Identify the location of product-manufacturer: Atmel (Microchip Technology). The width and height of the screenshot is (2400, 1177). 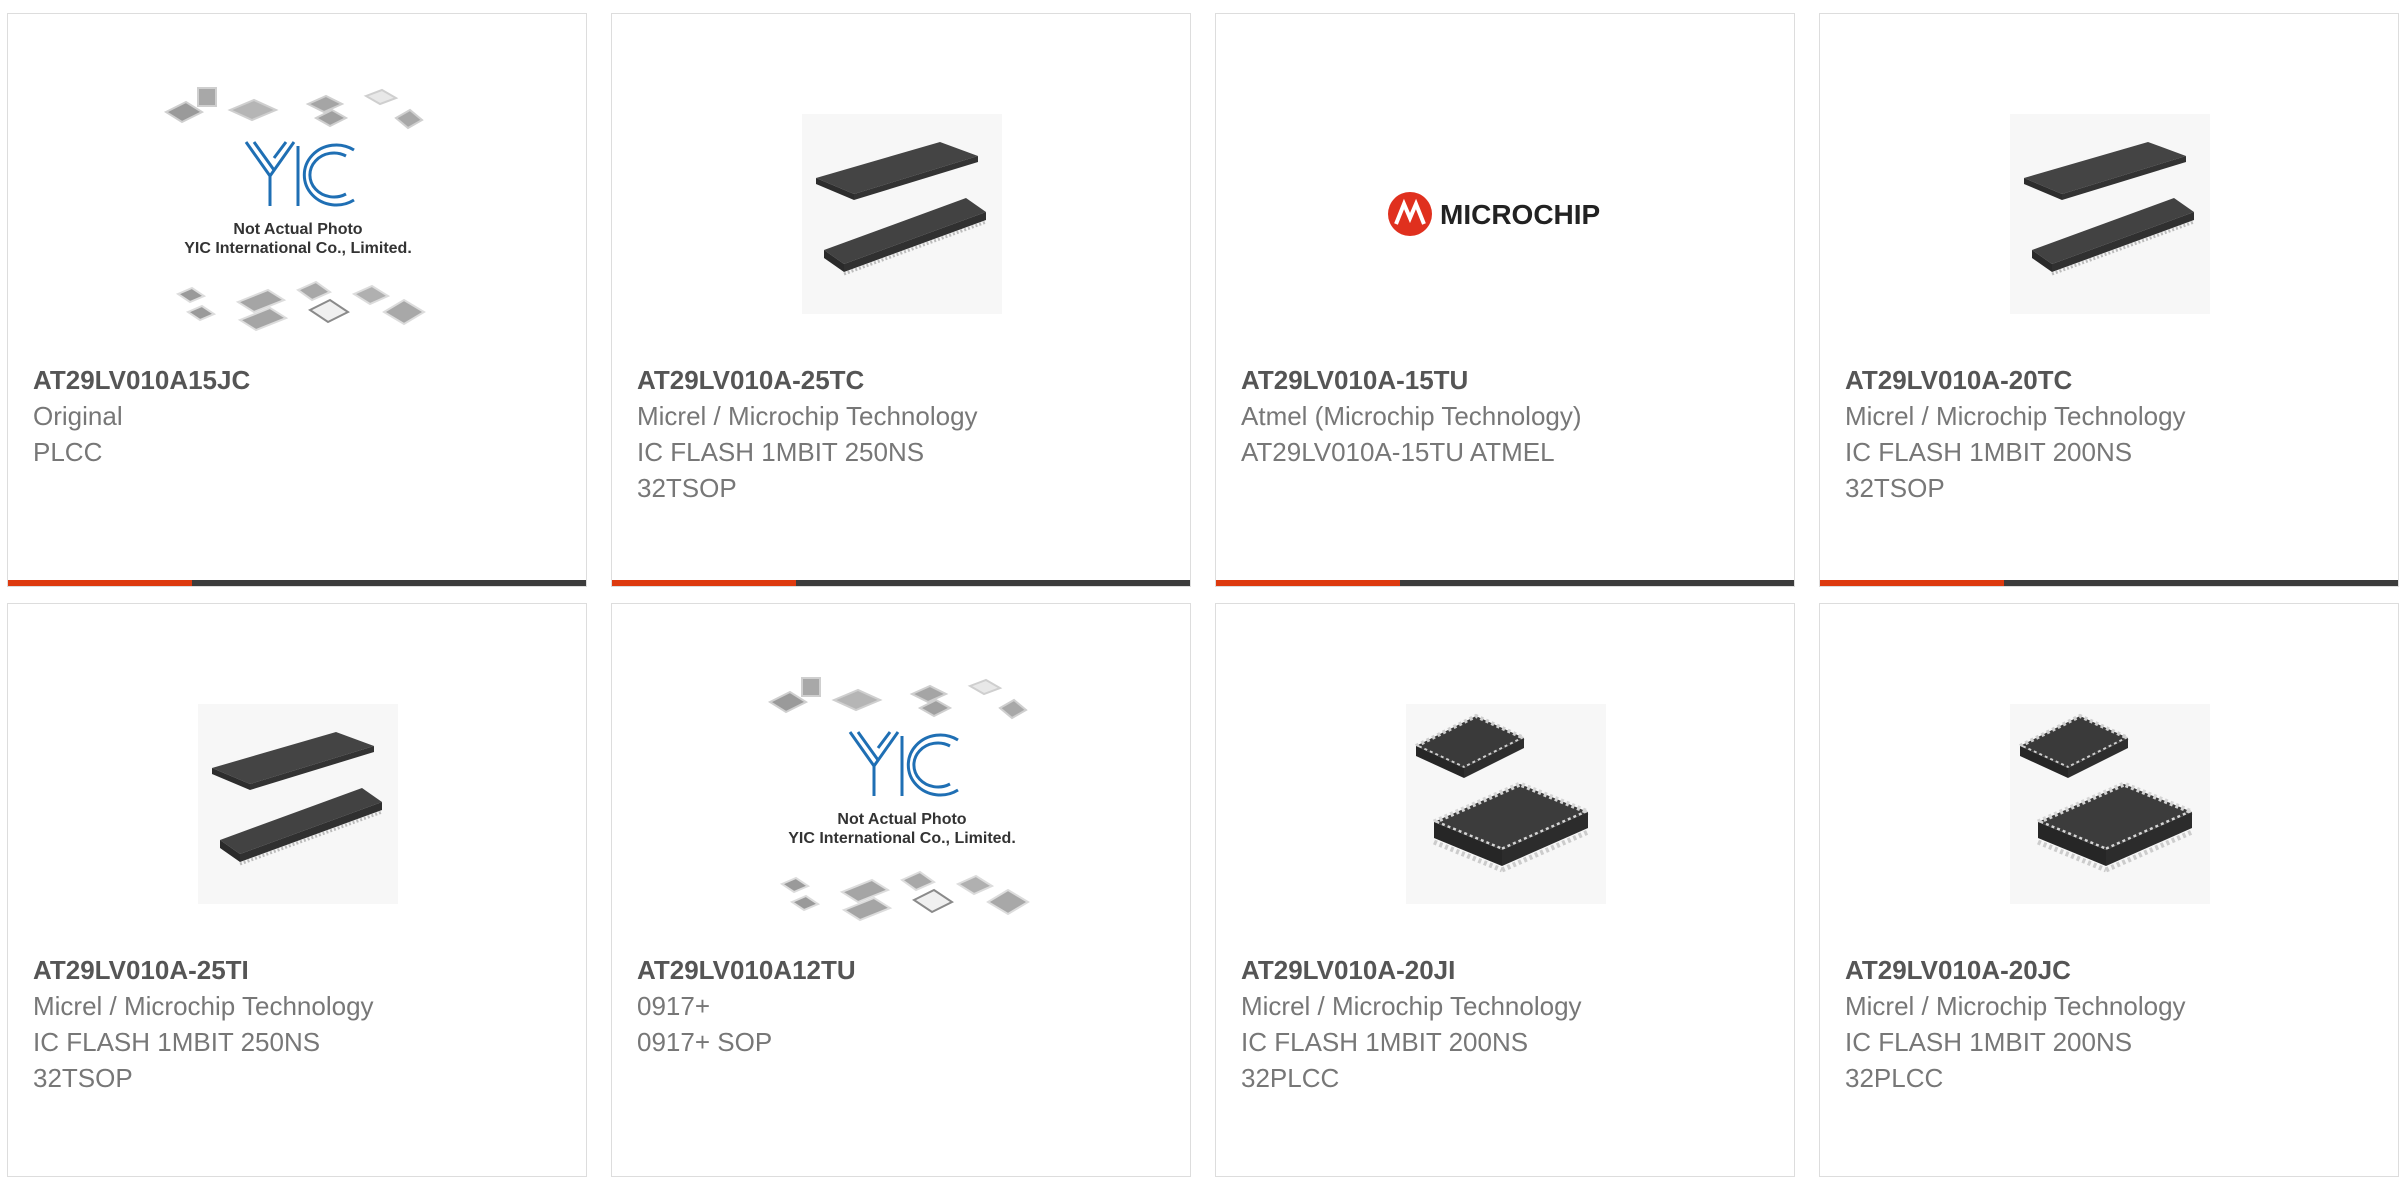
(1411, 416).